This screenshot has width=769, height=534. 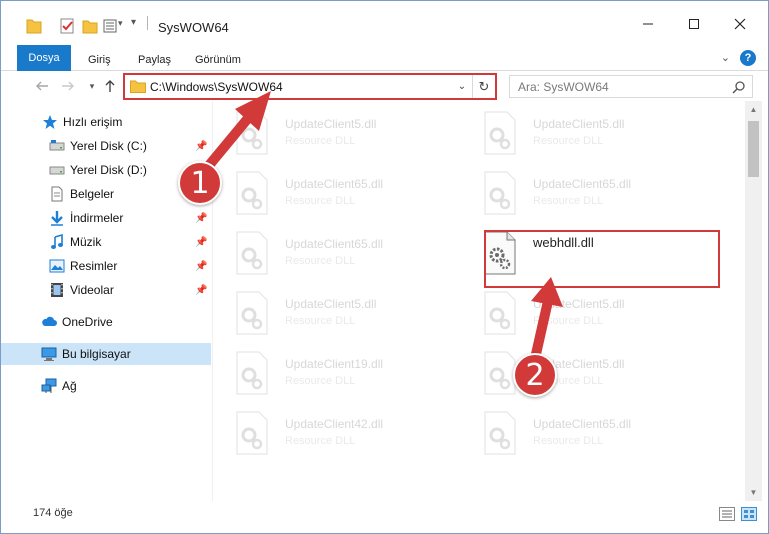 I want to click on step-2-badge: 2, so click(x=535, y=375).